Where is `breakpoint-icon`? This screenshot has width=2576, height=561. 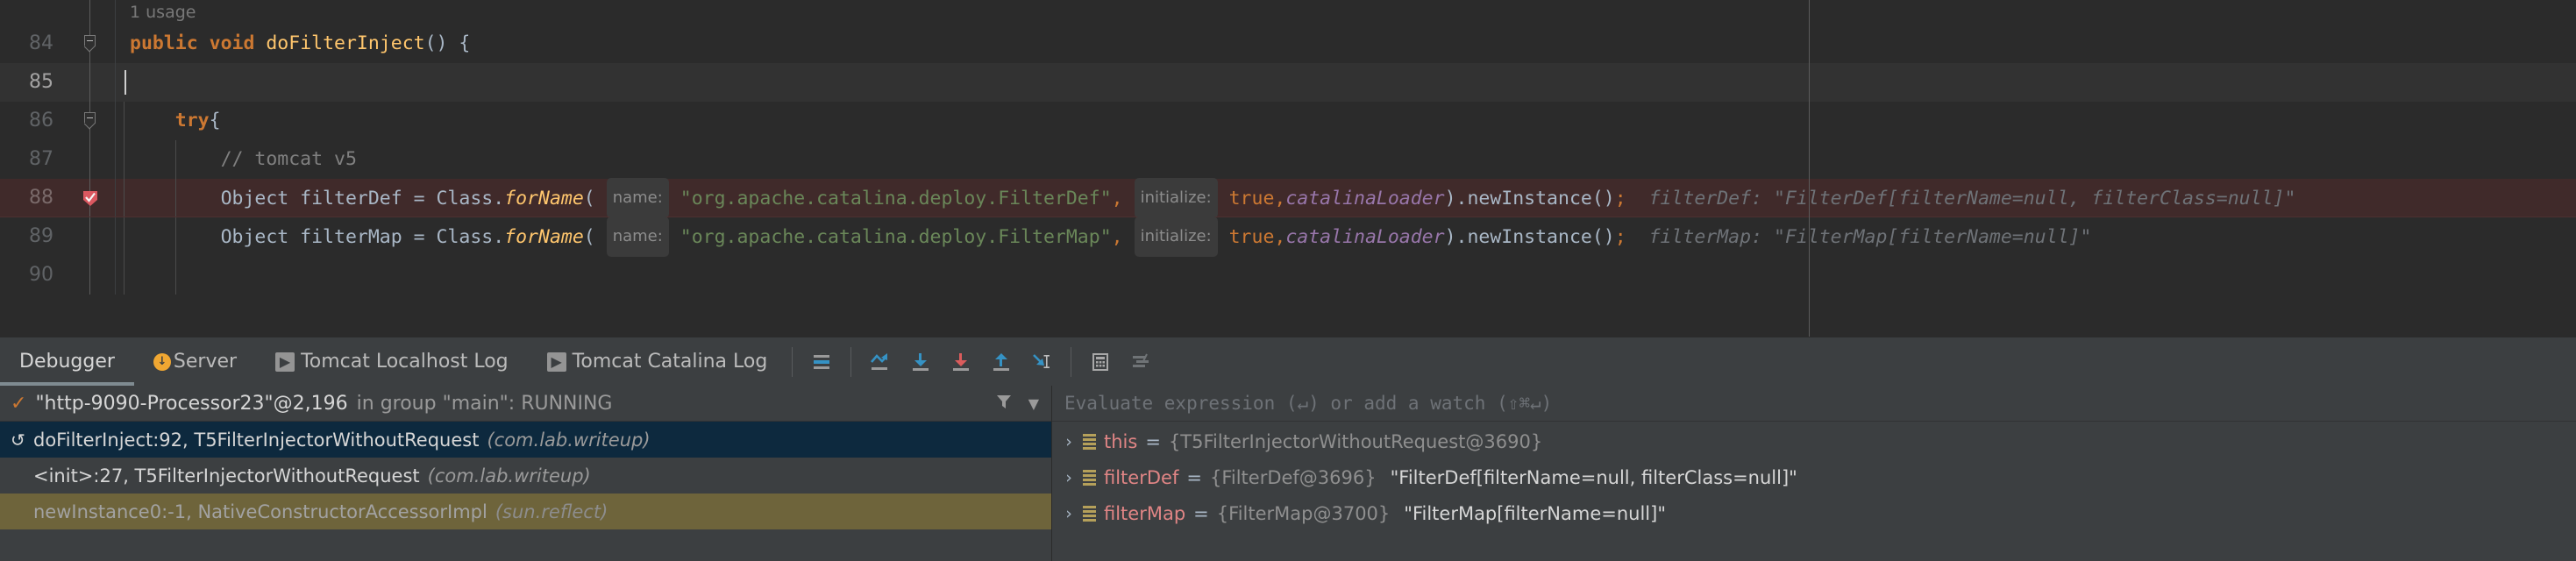 breakpoint-icon is located at coordinates (90, 199).